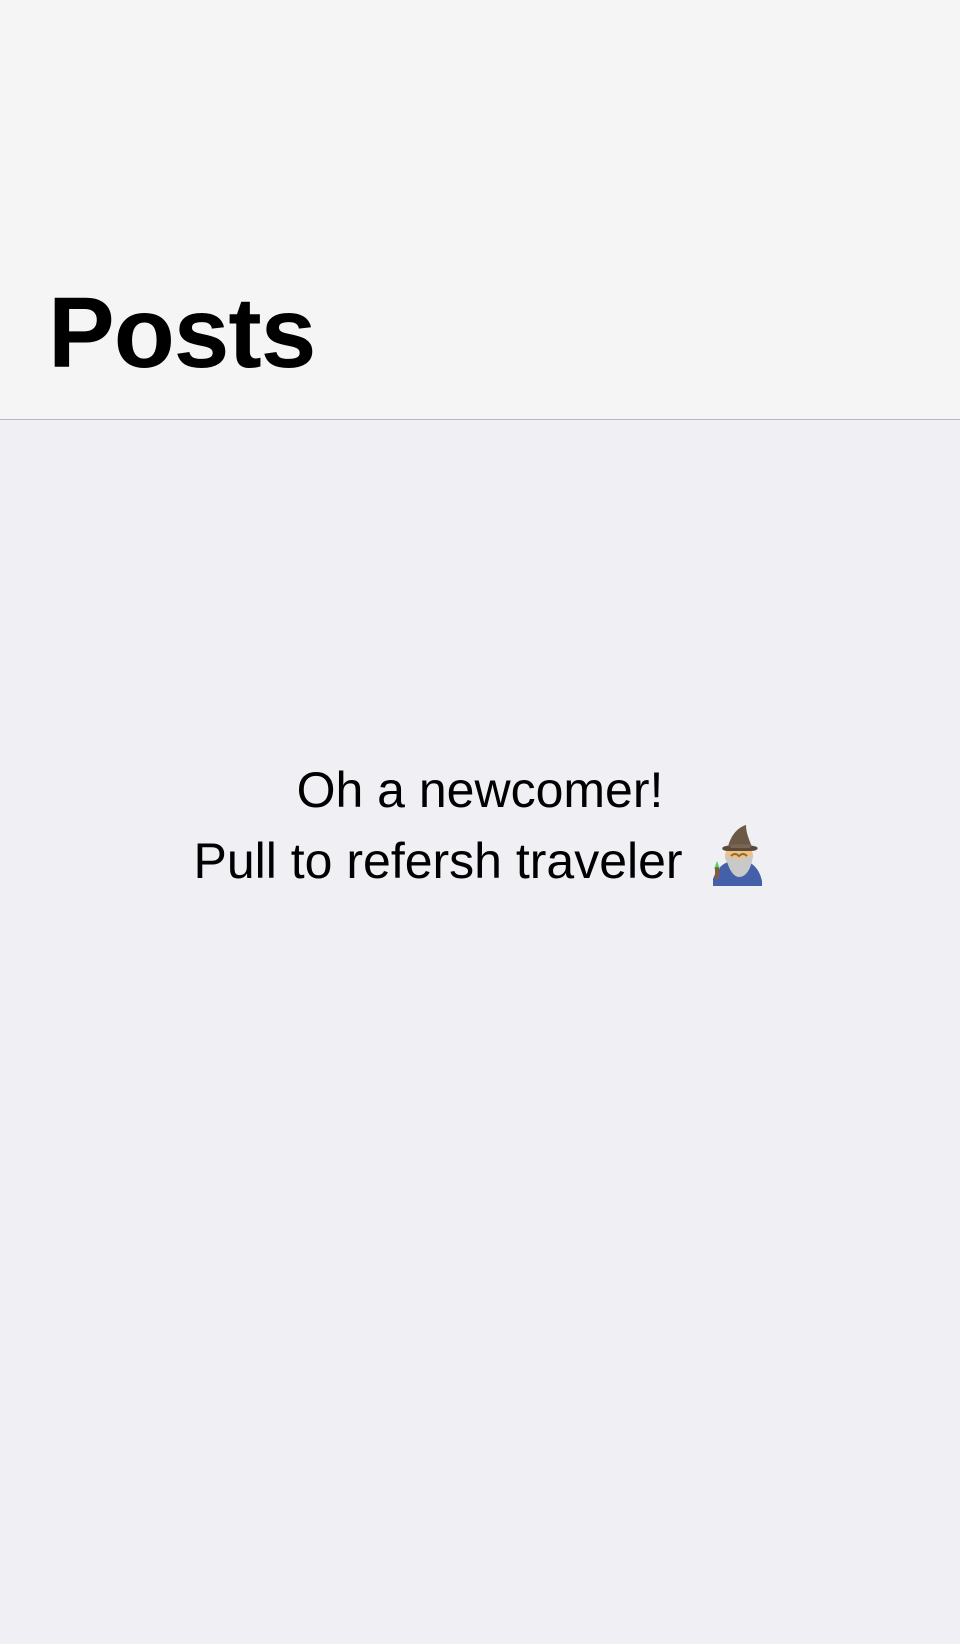 The image size is (960, 1644). What do you see at coordinates (736, 854) in the screenshot?
I see `wizard-icon` at bounding box center [736, 854].